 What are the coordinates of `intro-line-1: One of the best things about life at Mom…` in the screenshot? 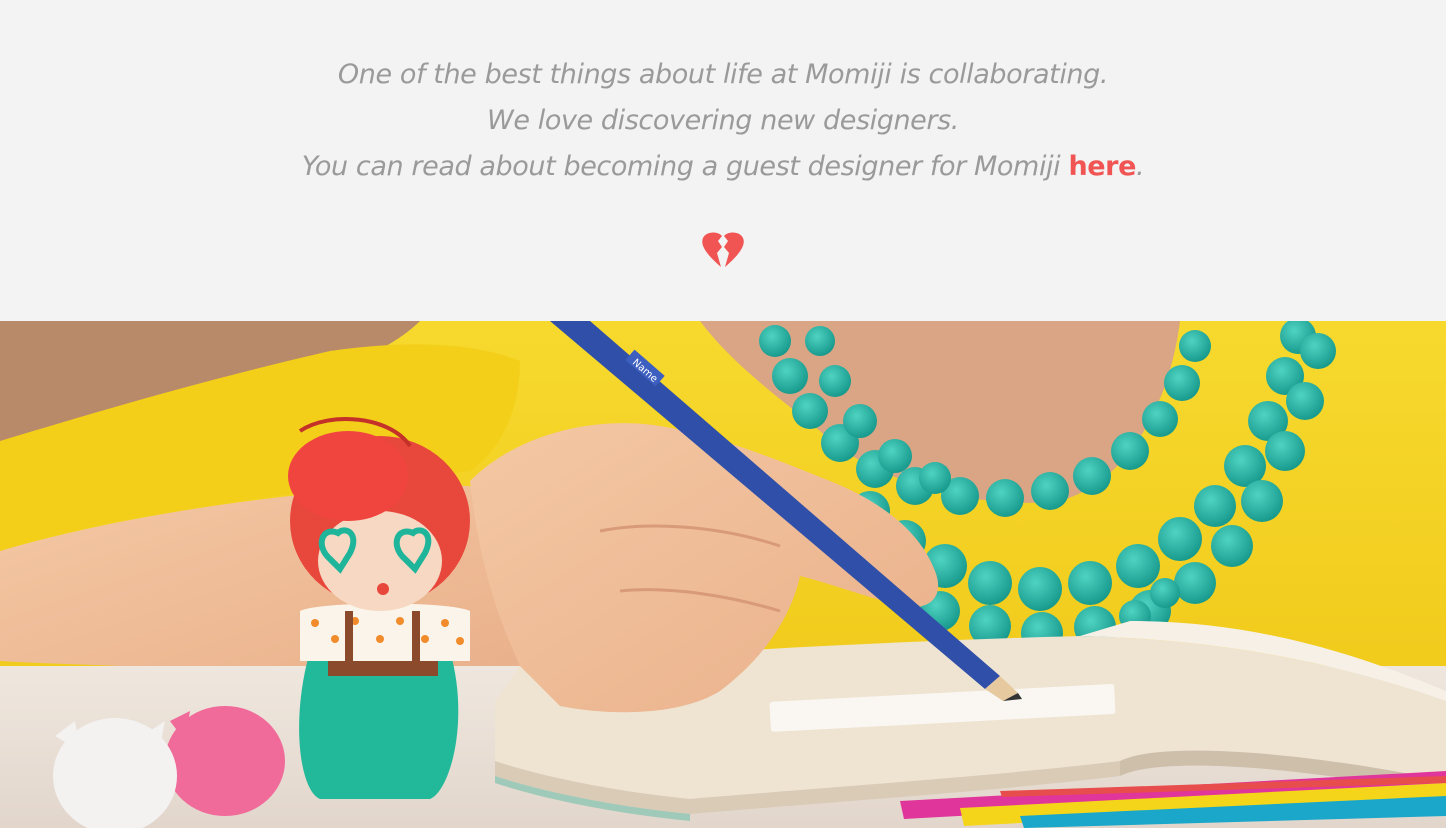 It's located at (723, 74).